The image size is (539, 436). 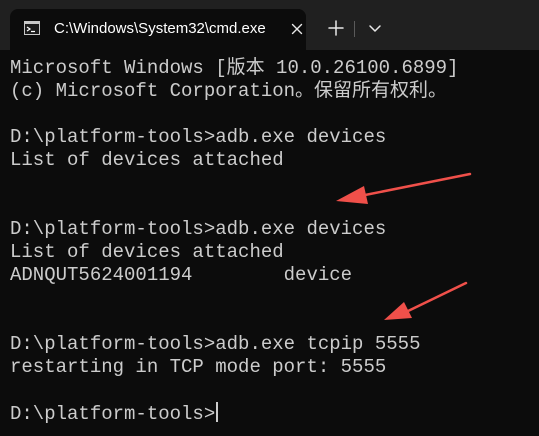 What do you see at coordinates (336, 28) in the screenshot?
I see `new-tab-button` at bounding box center [336, 28].